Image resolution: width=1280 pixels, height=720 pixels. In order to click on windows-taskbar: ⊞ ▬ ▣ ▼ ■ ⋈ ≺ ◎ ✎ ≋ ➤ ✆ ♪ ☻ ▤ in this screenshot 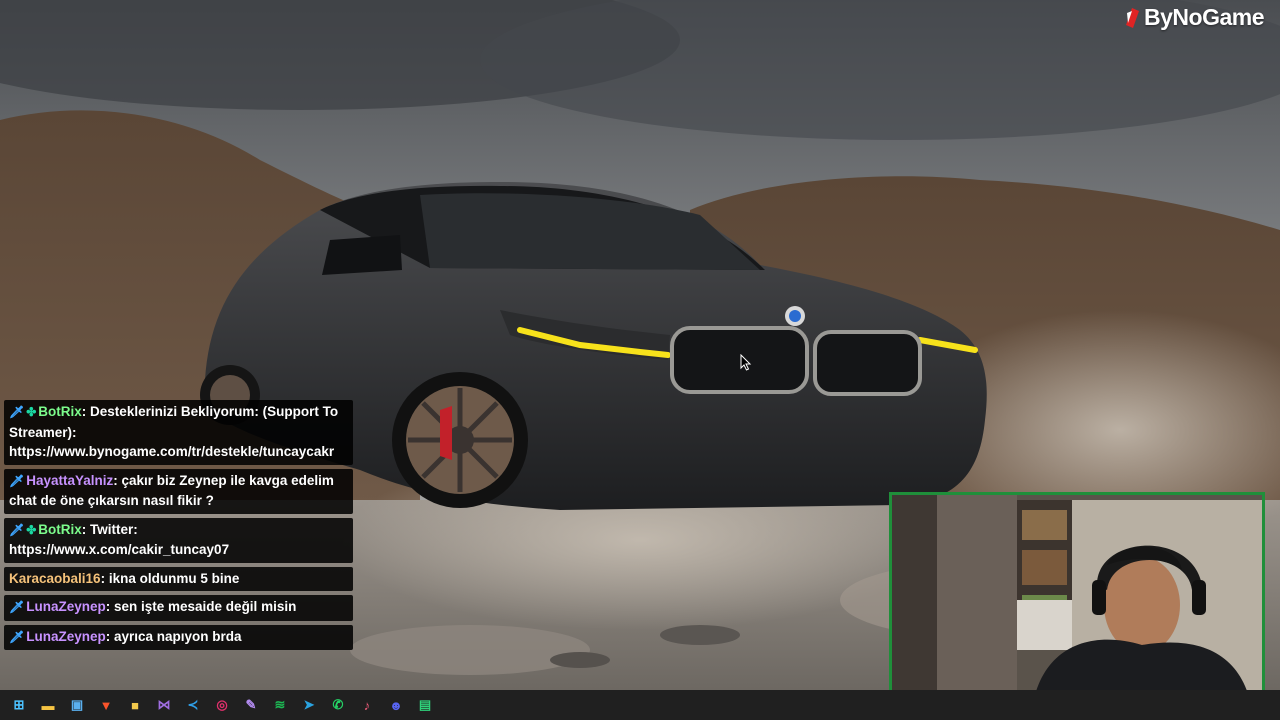, I will do `click(640, 705)`.